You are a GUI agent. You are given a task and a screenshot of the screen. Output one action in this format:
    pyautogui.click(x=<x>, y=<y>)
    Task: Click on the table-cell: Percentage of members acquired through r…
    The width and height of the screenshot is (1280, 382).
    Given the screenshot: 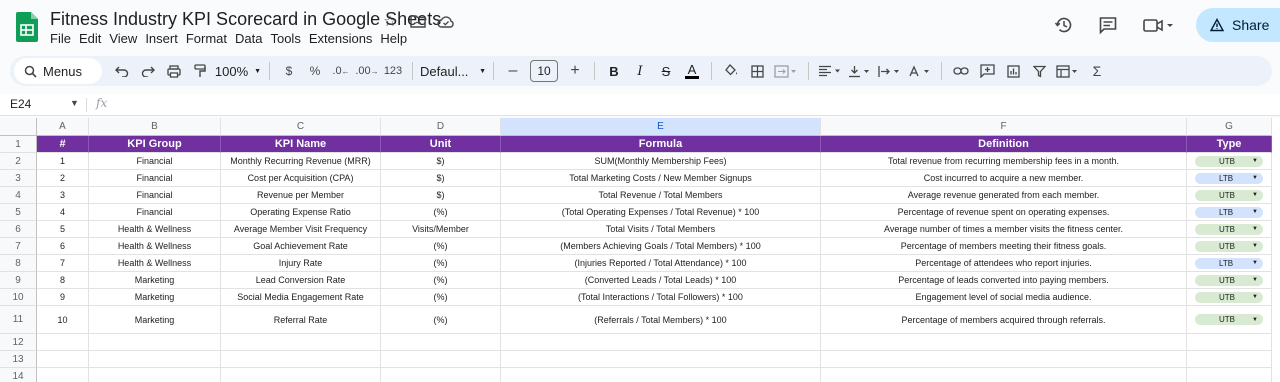 What is the action you would take?
    pyautogui.click(x=1004, y=320)
    